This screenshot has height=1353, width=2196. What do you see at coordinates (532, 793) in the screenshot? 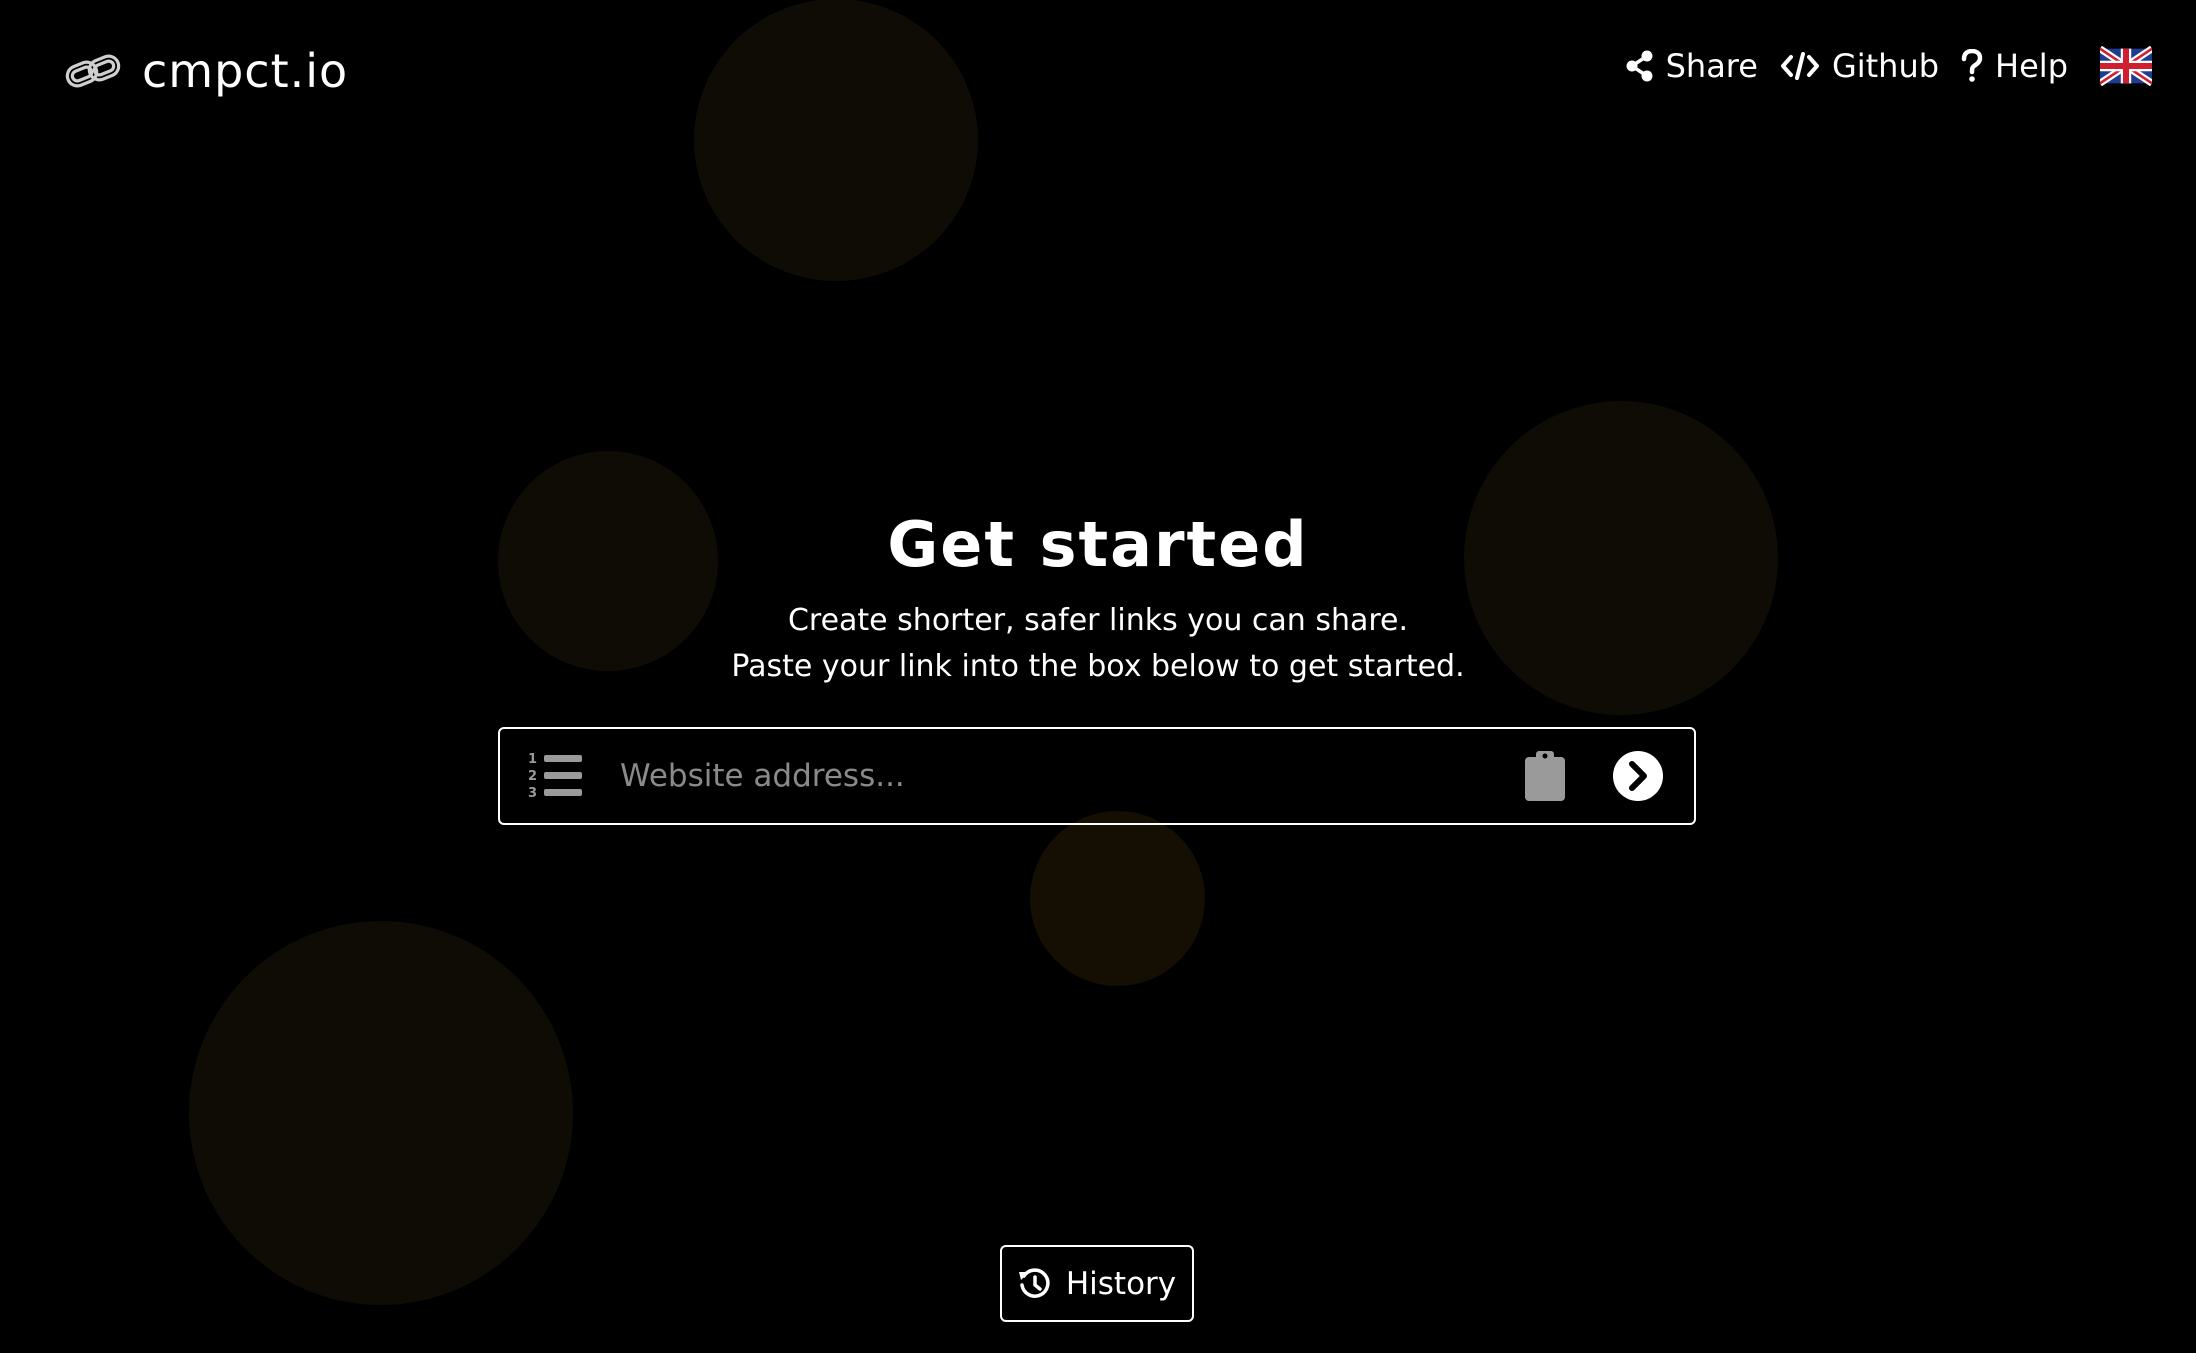
I see `svg-text: 3` at bounding box center [532, 793].